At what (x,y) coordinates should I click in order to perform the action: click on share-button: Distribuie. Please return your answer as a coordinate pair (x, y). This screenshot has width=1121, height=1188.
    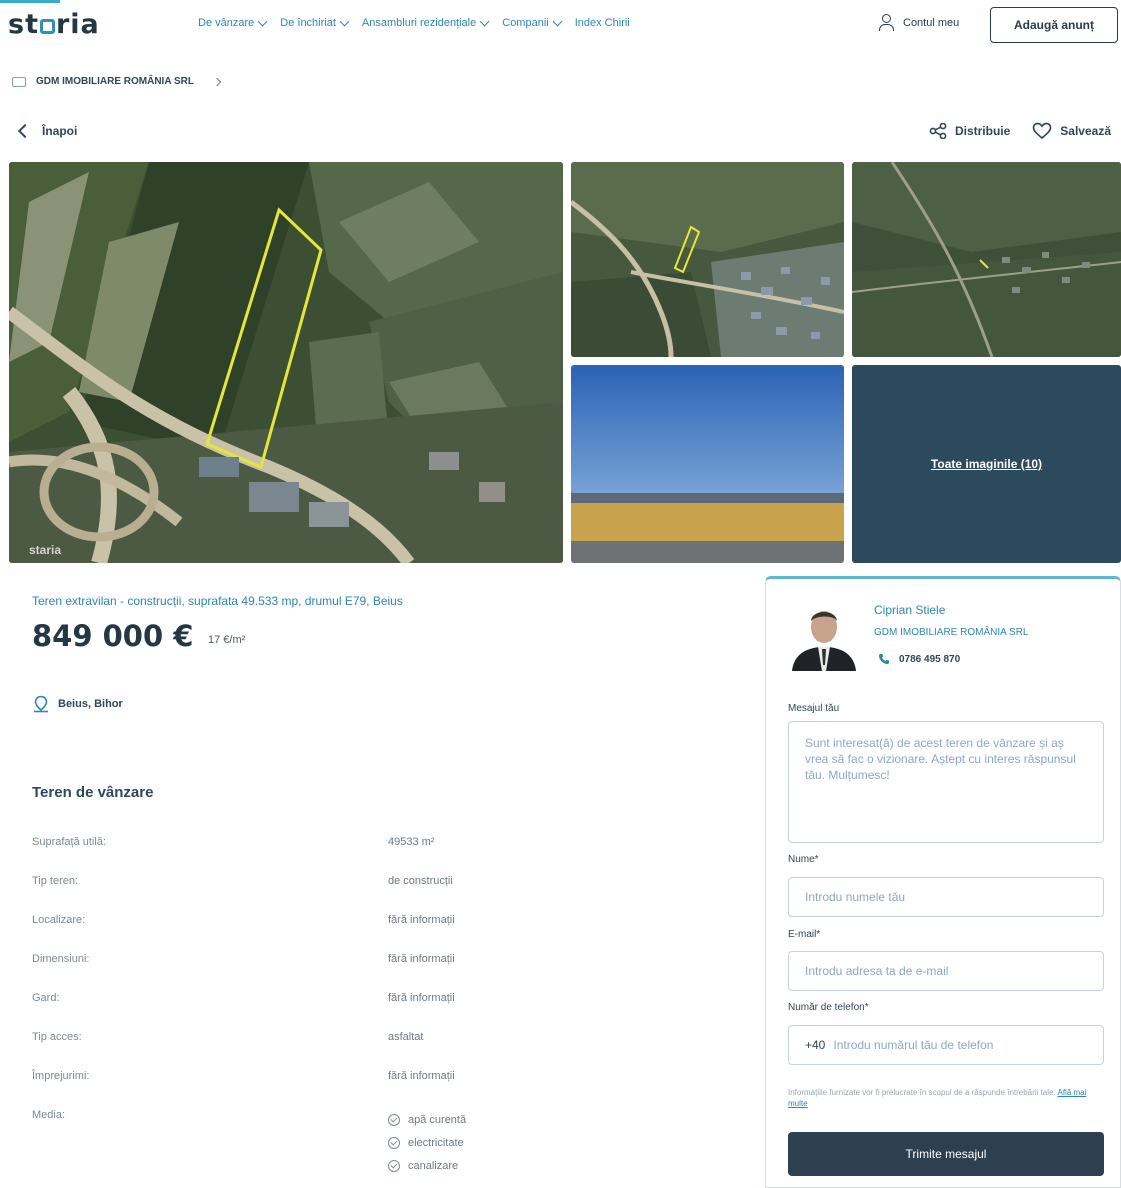
    Looking at the image, I should click on (969, 131).